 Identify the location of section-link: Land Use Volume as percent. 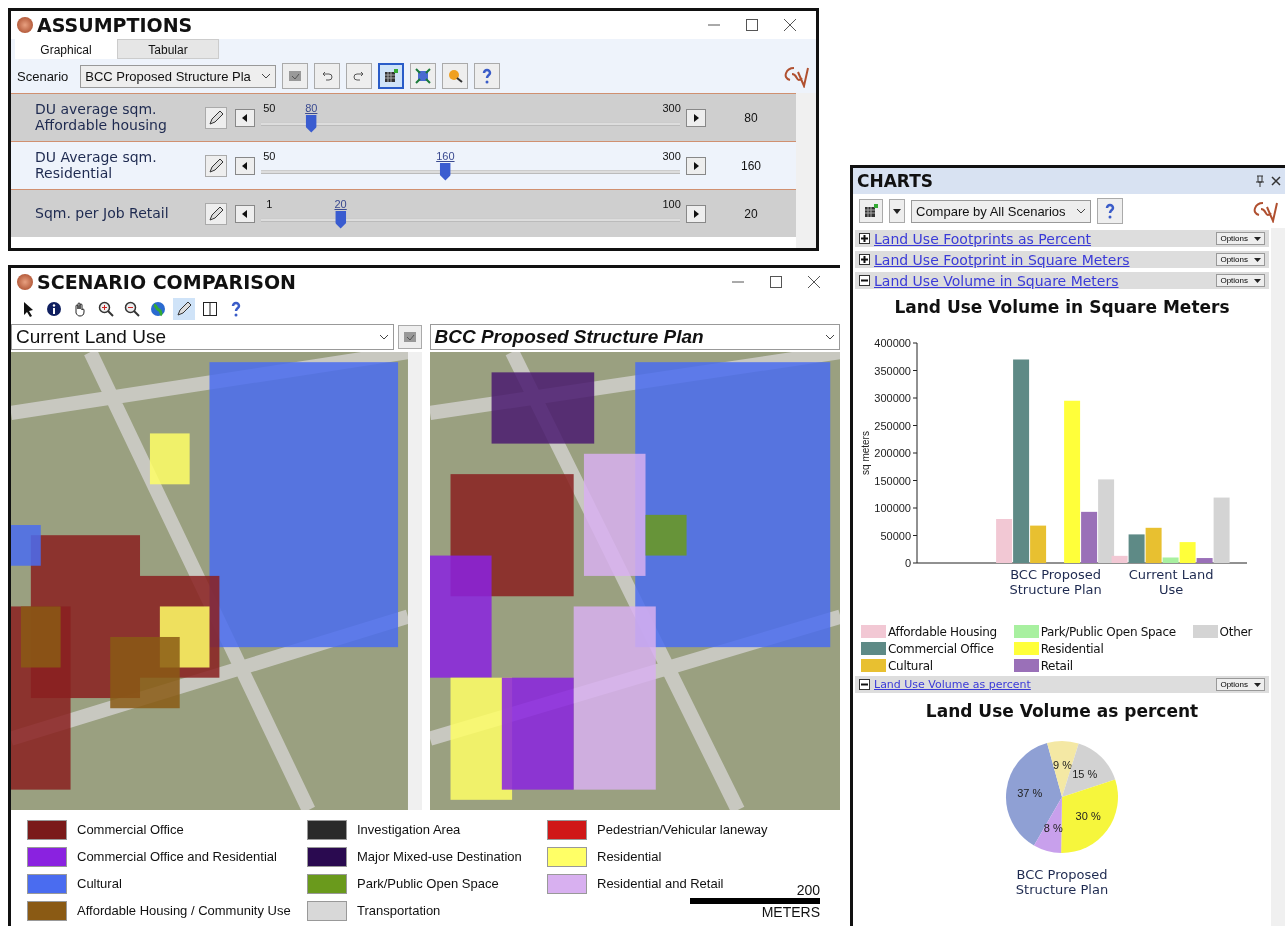
(1043, 684).